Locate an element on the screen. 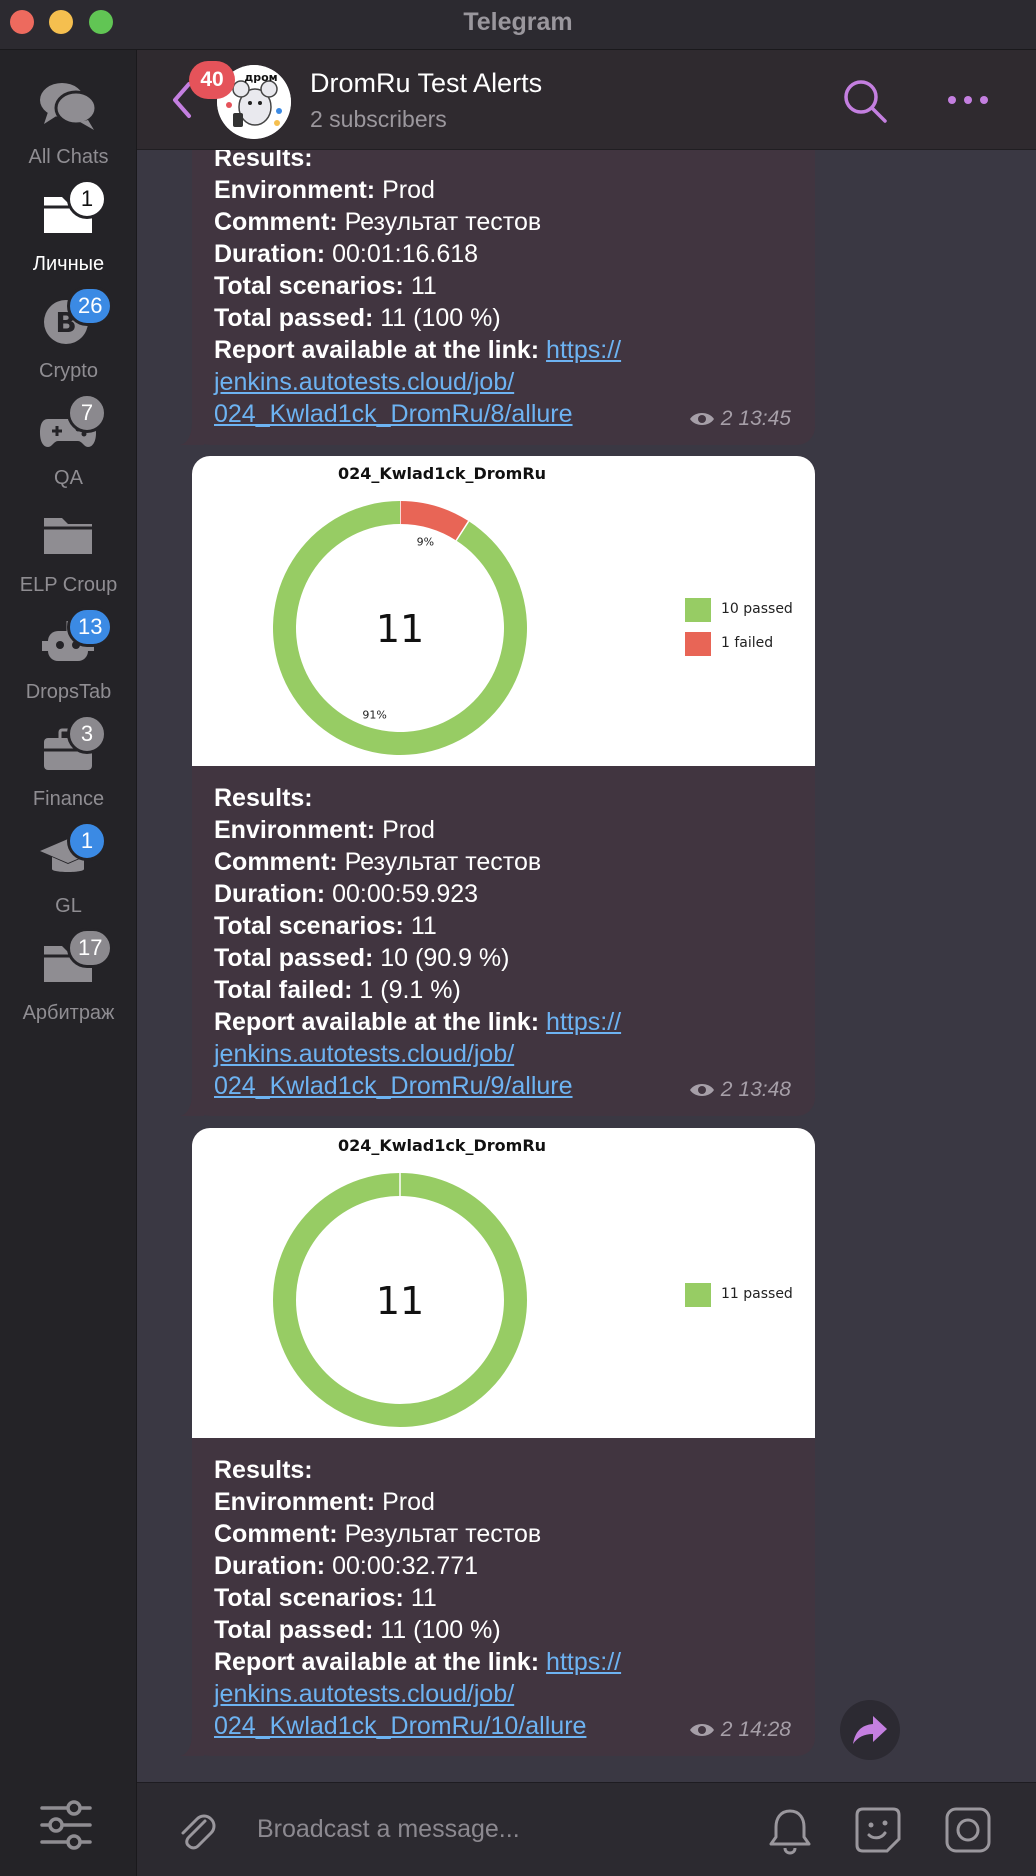 The image size is (1036, 1876). search-icon is located at coordinates (865, 101).